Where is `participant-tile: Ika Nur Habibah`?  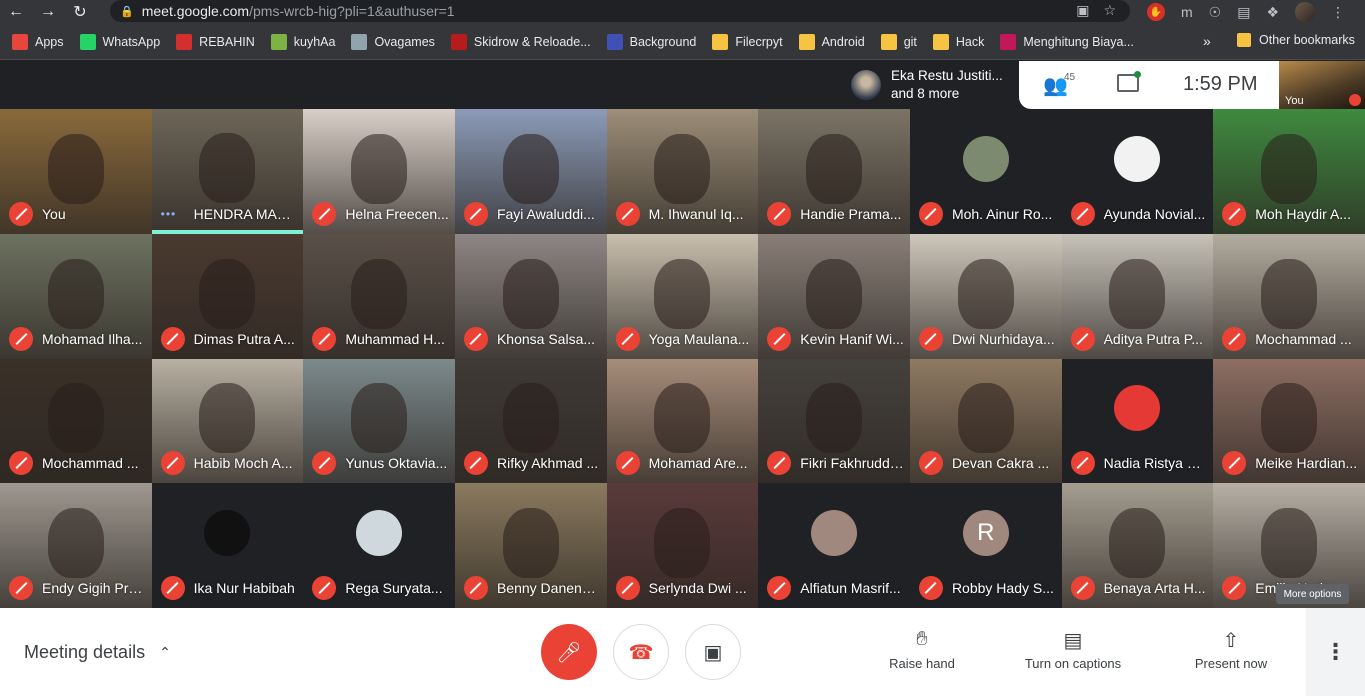 participant-tile: Ika Nur Habibah is located at coordinates (227, 545).